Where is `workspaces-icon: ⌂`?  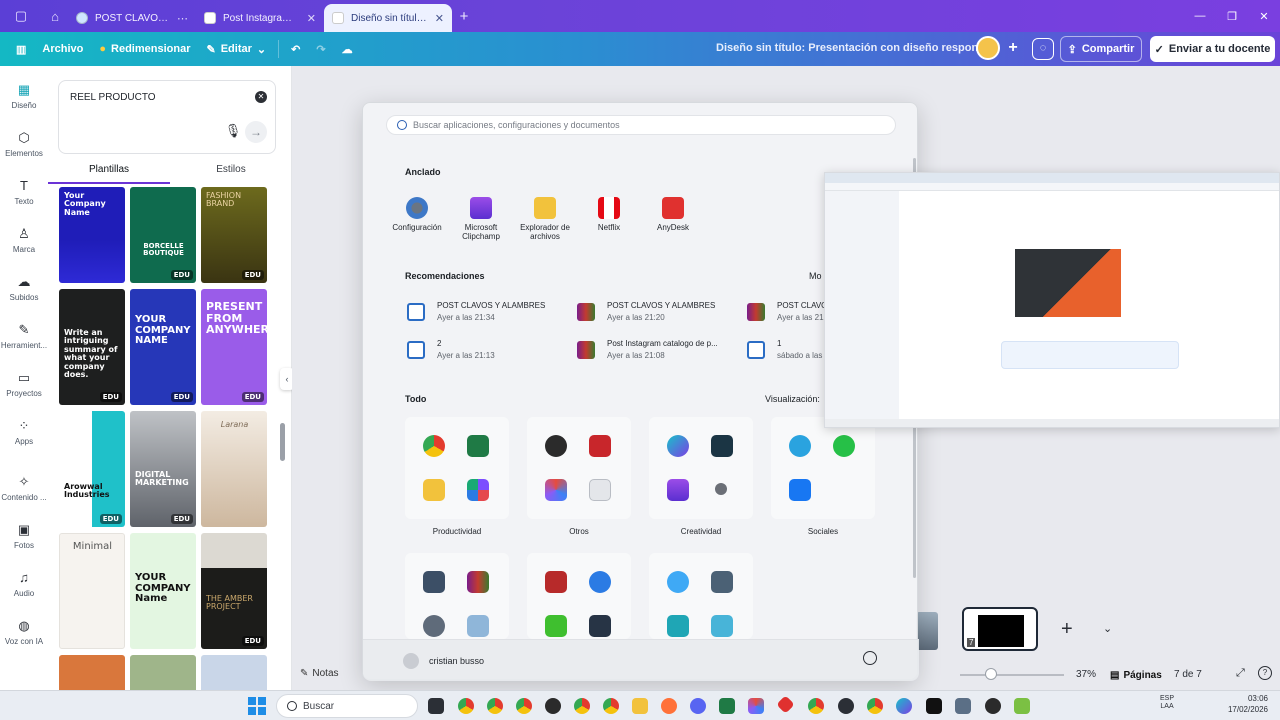 workspaces-icon: ⌂ is located at coordinates (55, 16).